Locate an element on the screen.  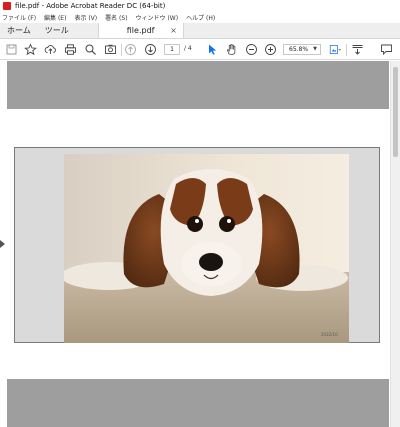
menu-sign: 署名 (S) is located at coordinates (116, 17).